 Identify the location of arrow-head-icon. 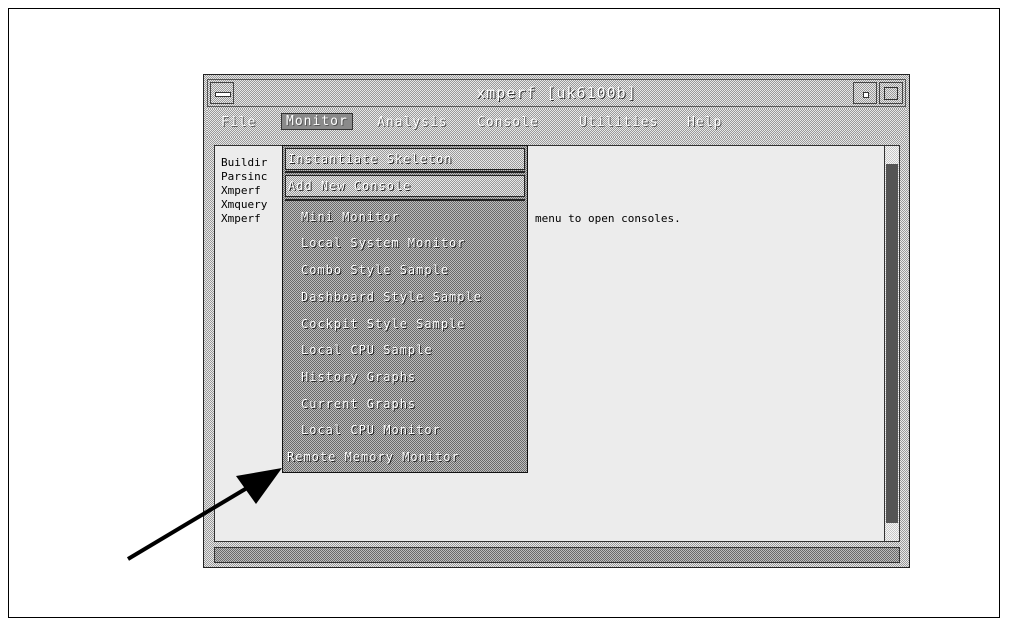
(259, 486).